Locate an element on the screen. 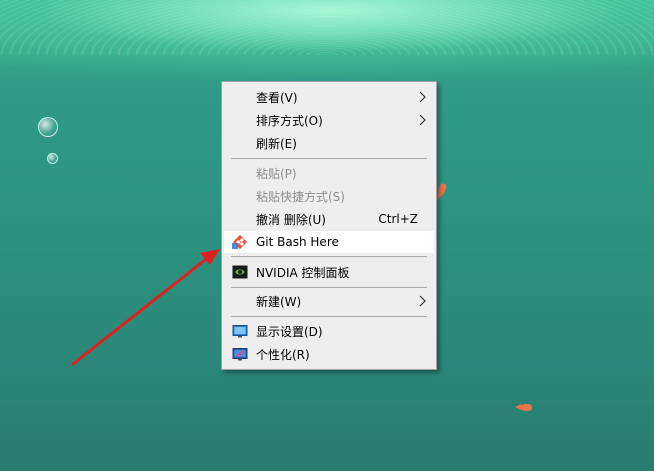 Image resolution: width=654 pixels, height=471 pixels. menu-item-nvidia-control-panel: NVIDIA 控制面板 is located at coordinates (329, 272).